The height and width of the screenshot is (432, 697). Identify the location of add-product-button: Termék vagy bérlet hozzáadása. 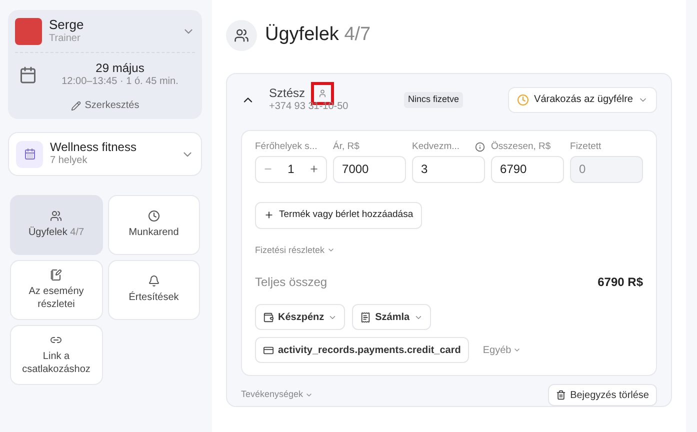
(338, 215).